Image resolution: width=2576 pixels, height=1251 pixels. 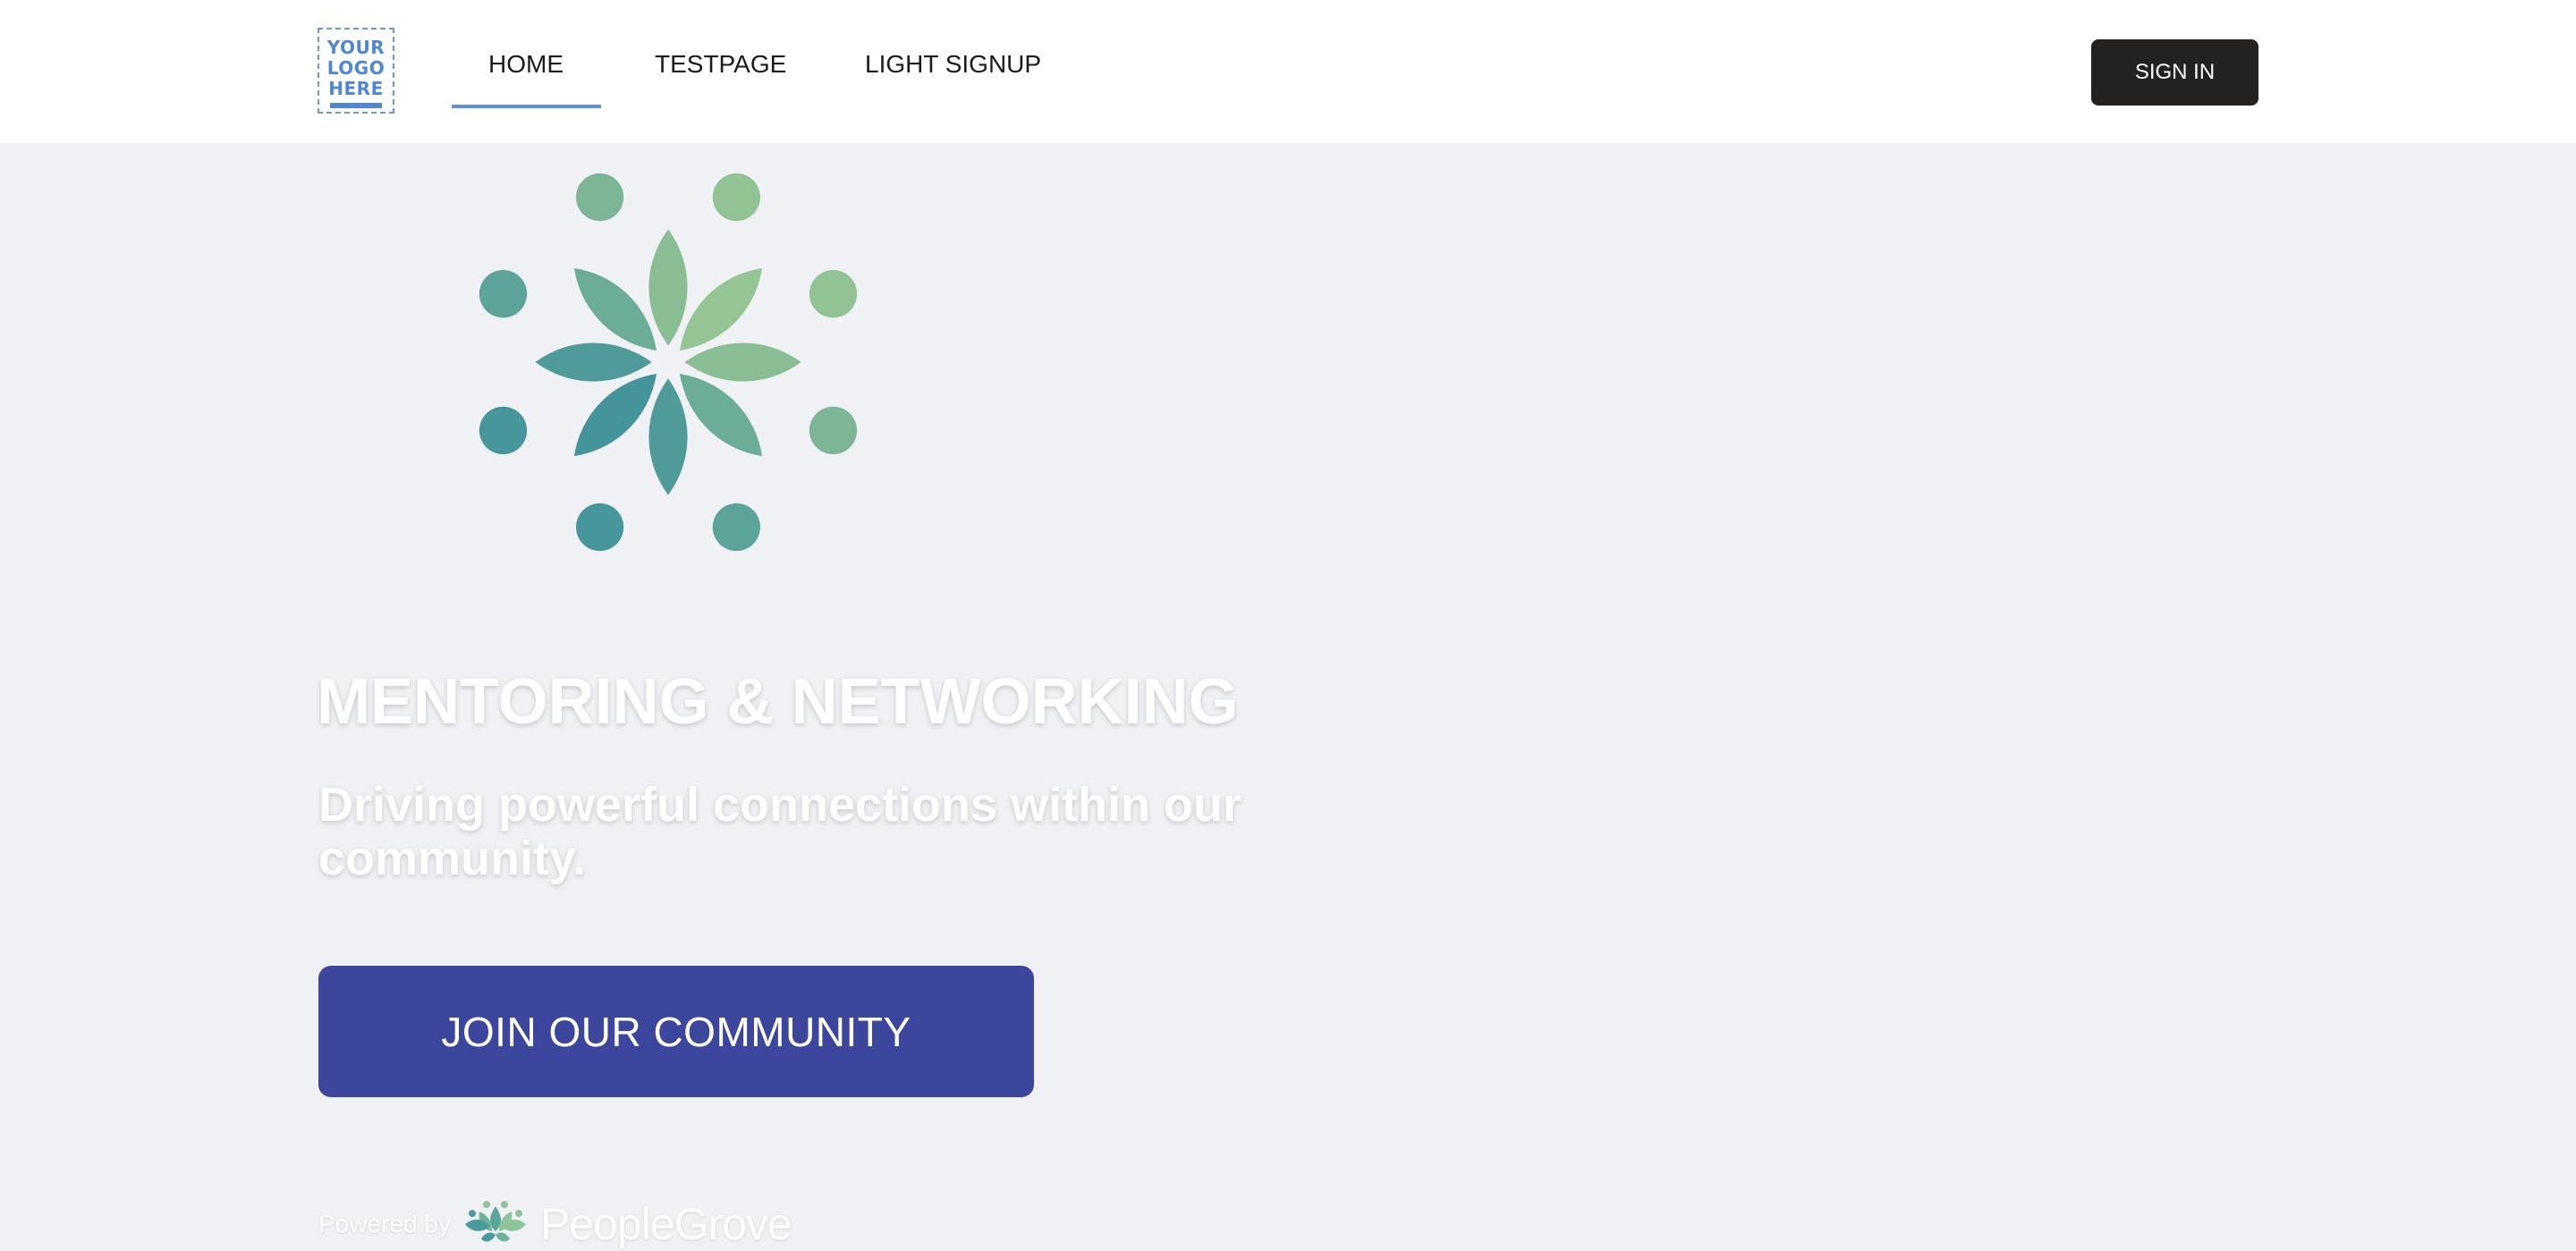 I want to click on nav-item-testpage: TESTPAGE, so click(x=720, y=64).